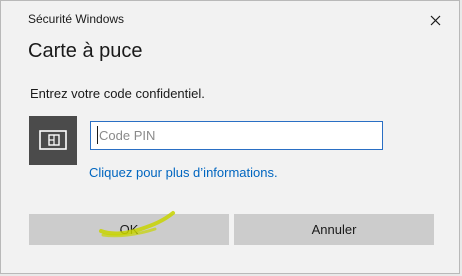 The image size is (462, 276). I want to click on cancel-button-label: Annuler, so click(334, 229).